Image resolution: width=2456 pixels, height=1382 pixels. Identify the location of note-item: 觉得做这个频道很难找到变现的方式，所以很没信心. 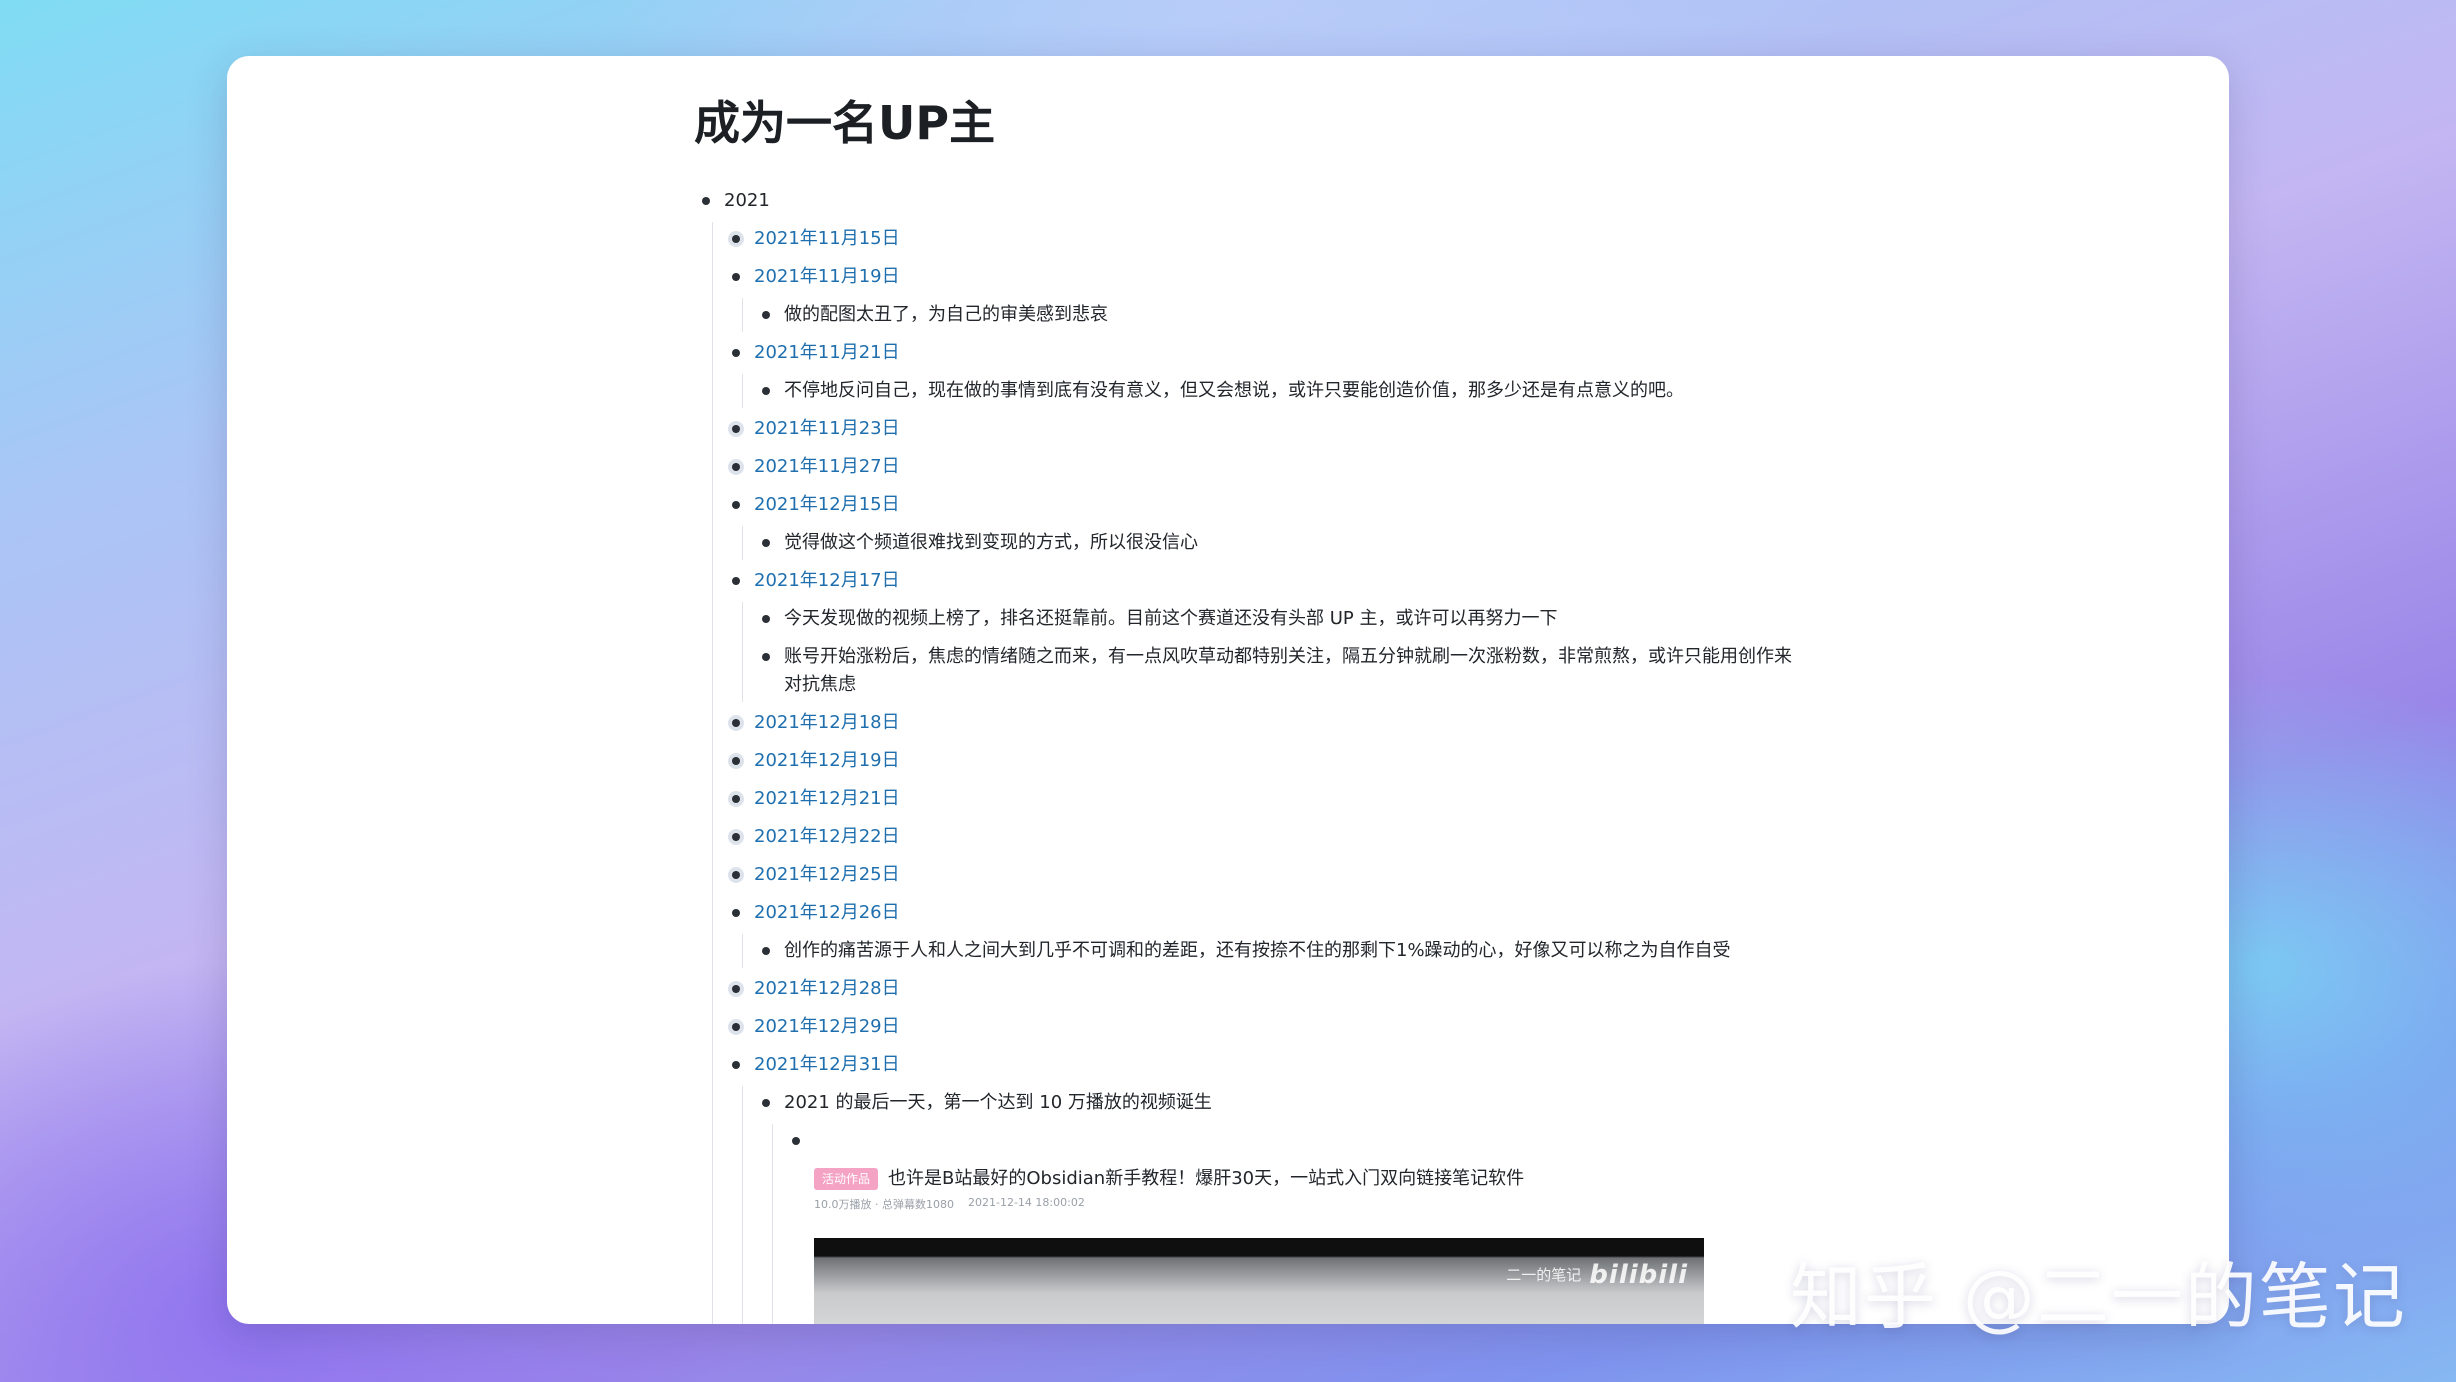
(1274, 543).